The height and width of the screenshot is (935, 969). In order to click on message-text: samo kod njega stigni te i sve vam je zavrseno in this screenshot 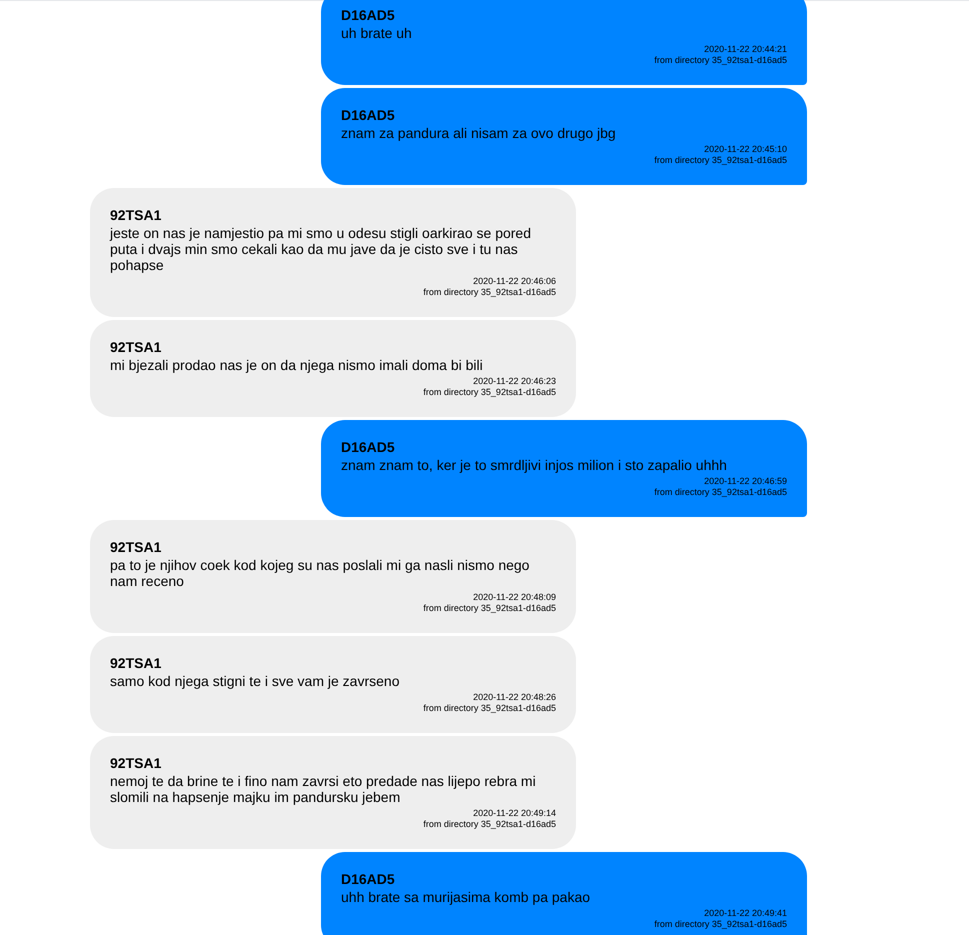, I will do `click(255, 681)`.